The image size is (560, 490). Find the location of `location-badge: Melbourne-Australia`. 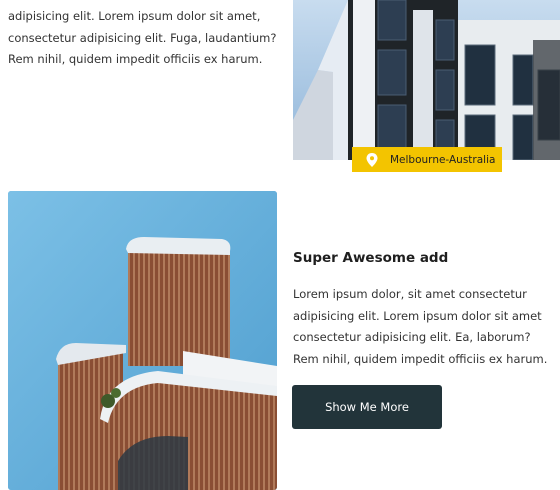

location-badge: Melbourne-Australia is located at coordinates (427, 159).